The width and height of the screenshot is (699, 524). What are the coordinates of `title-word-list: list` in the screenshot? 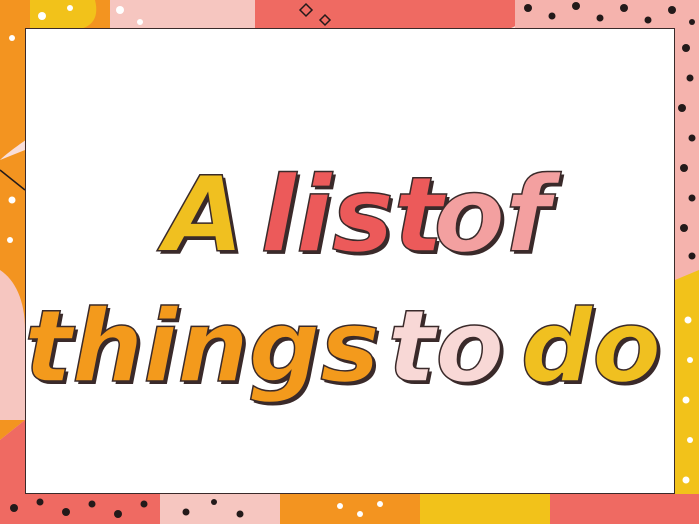 It's located at (354, 215).